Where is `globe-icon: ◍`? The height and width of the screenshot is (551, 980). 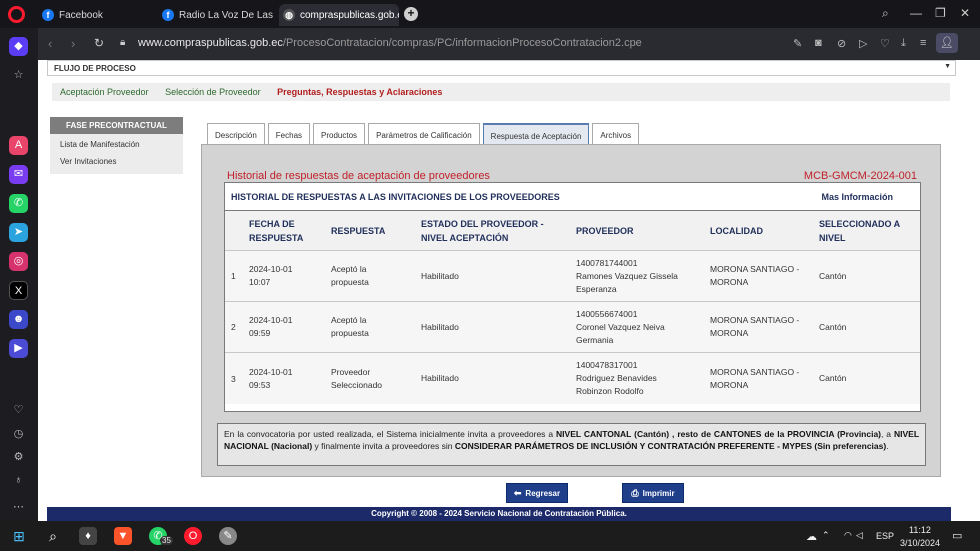 globe-icon: ◍ is located at coordinates (289, 15).